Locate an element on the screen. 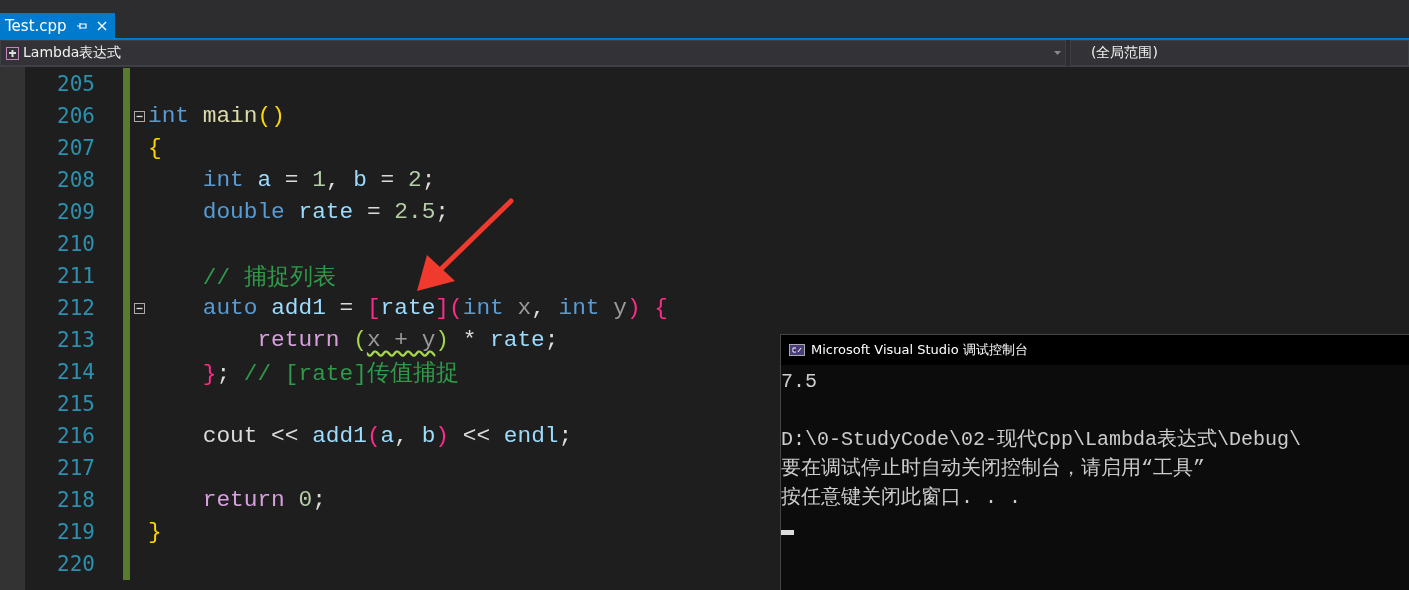 Image resolution: width=1409 pixels, height=590 pixels. code-line: int main() is located at coordinates (216, 116).